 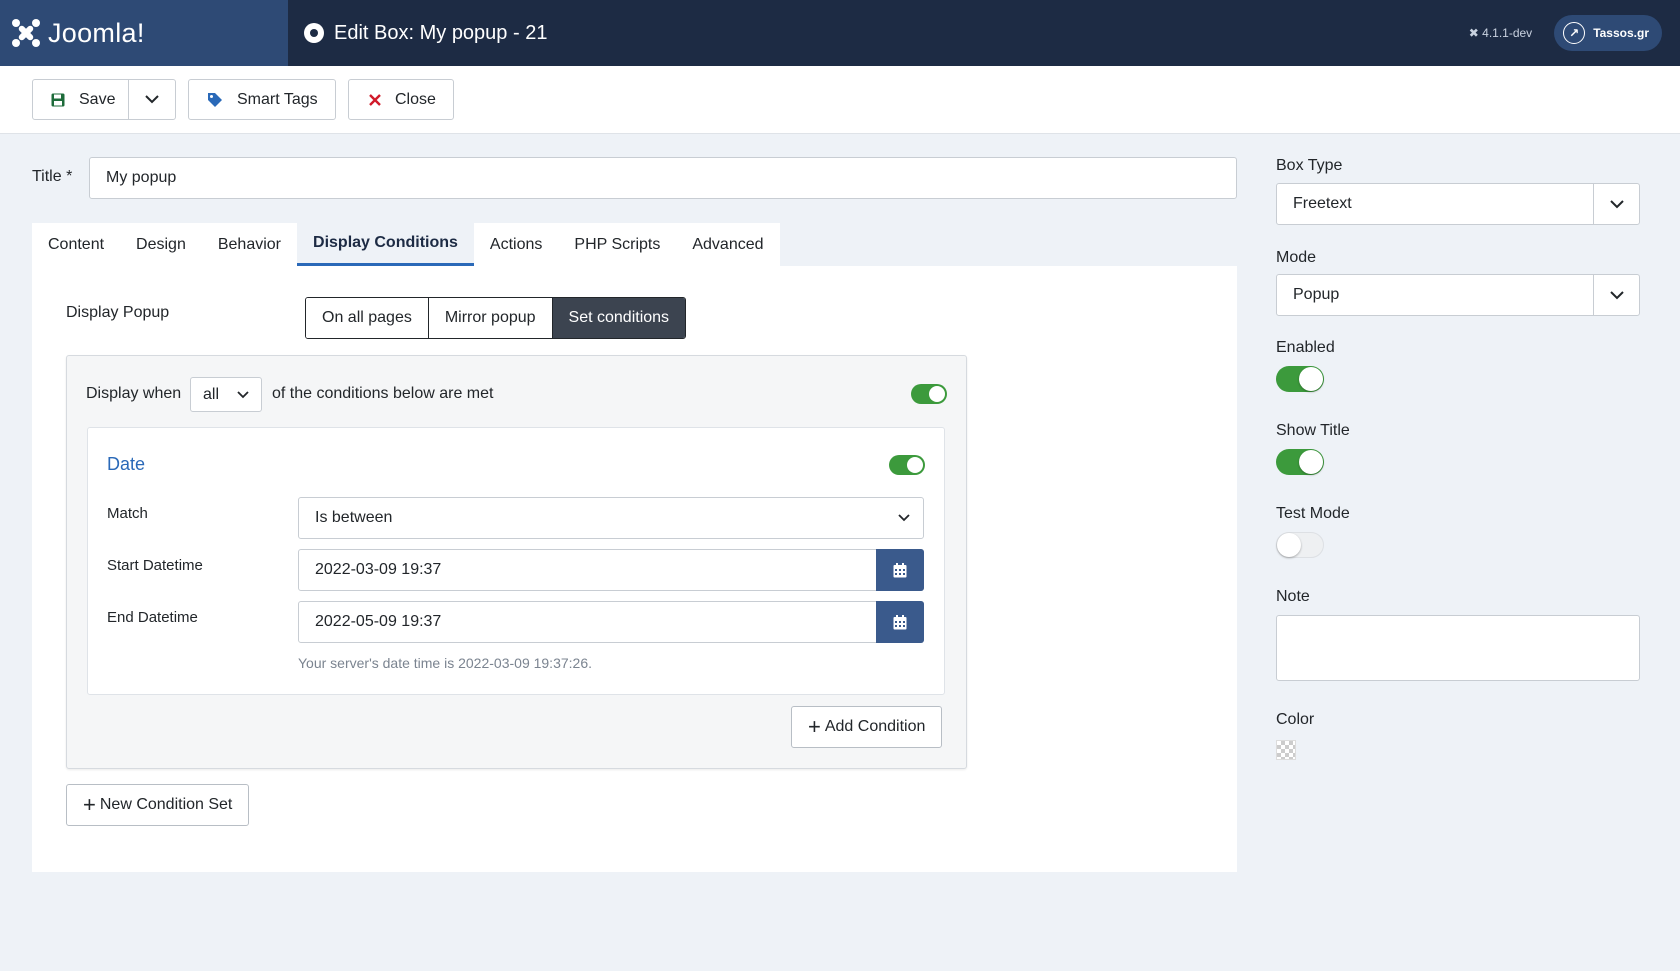 What do you see at coordinates (1286, 750) in the screenshot?
I see `color-picker` at bounding box center [1286, 750].